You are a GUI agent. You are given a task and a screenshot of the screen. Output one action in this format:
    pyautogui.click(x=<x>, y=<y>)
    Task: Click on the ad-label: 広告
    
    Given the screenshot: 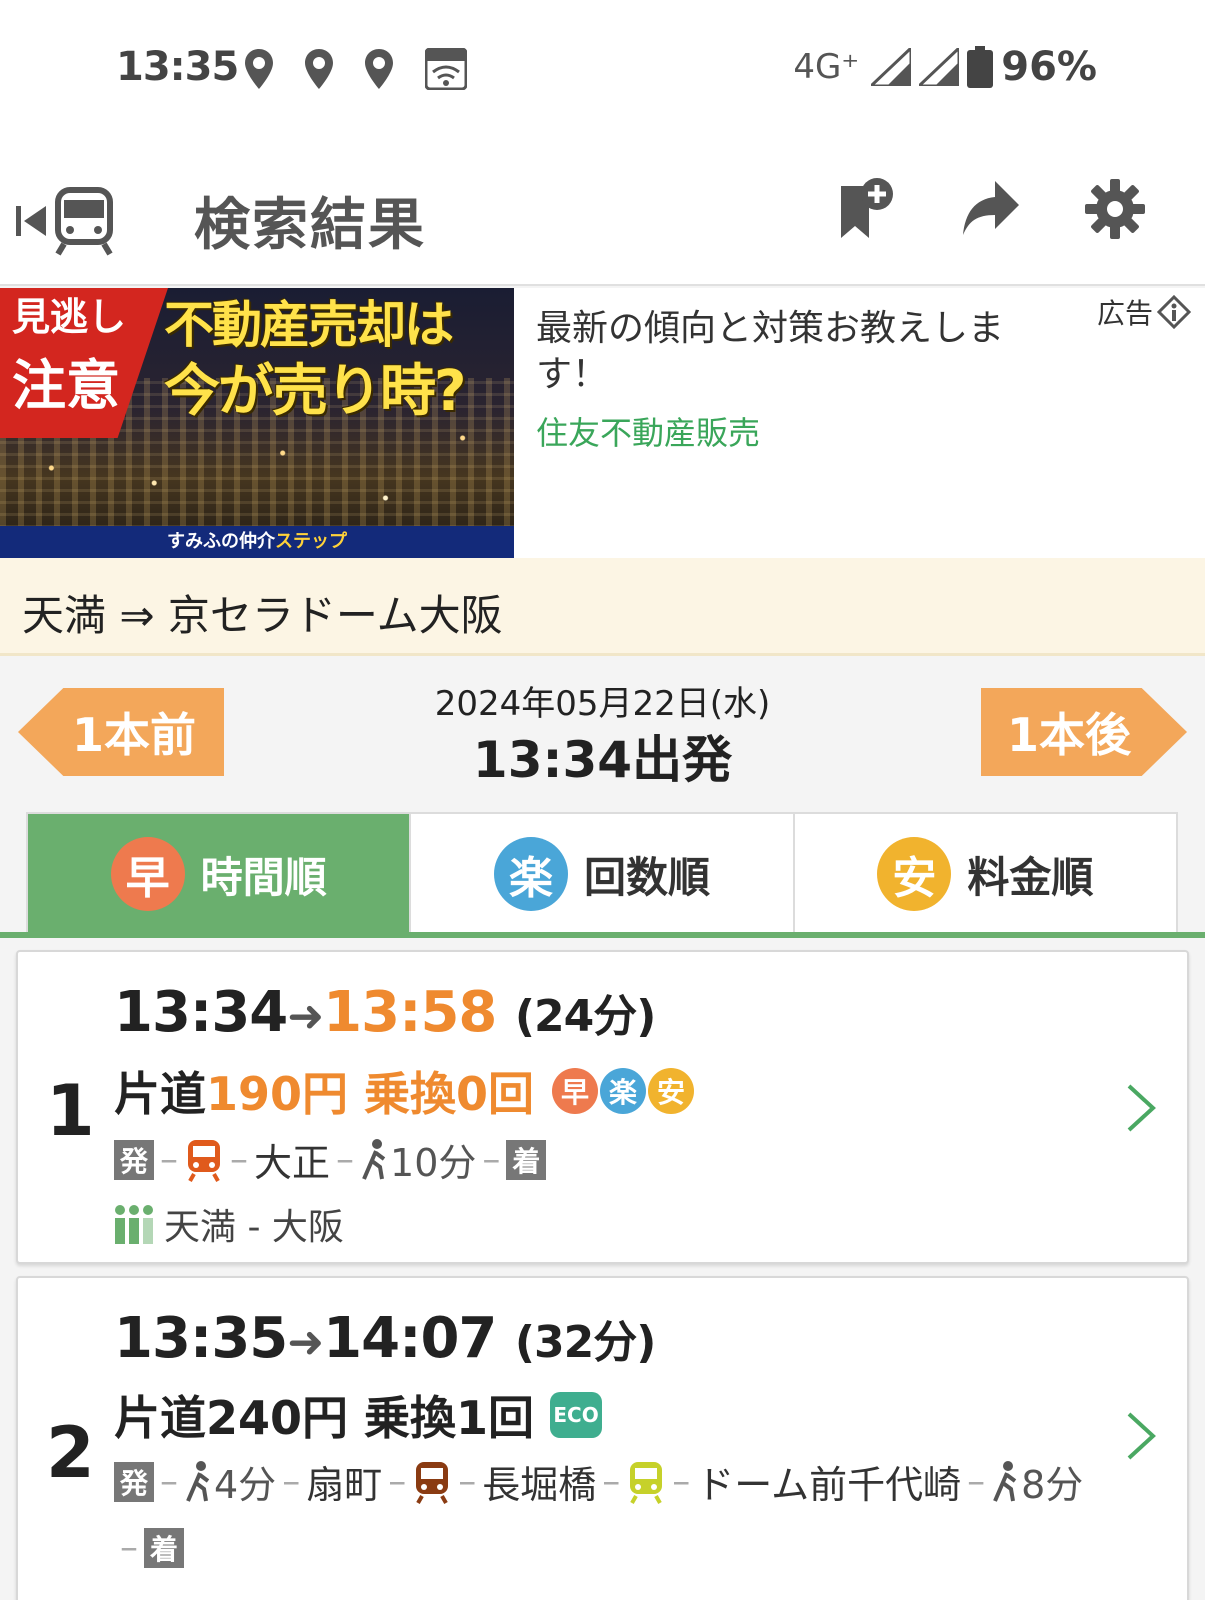 What is the action you would take?
    pyautogui.click(x=1144, y=312)
    